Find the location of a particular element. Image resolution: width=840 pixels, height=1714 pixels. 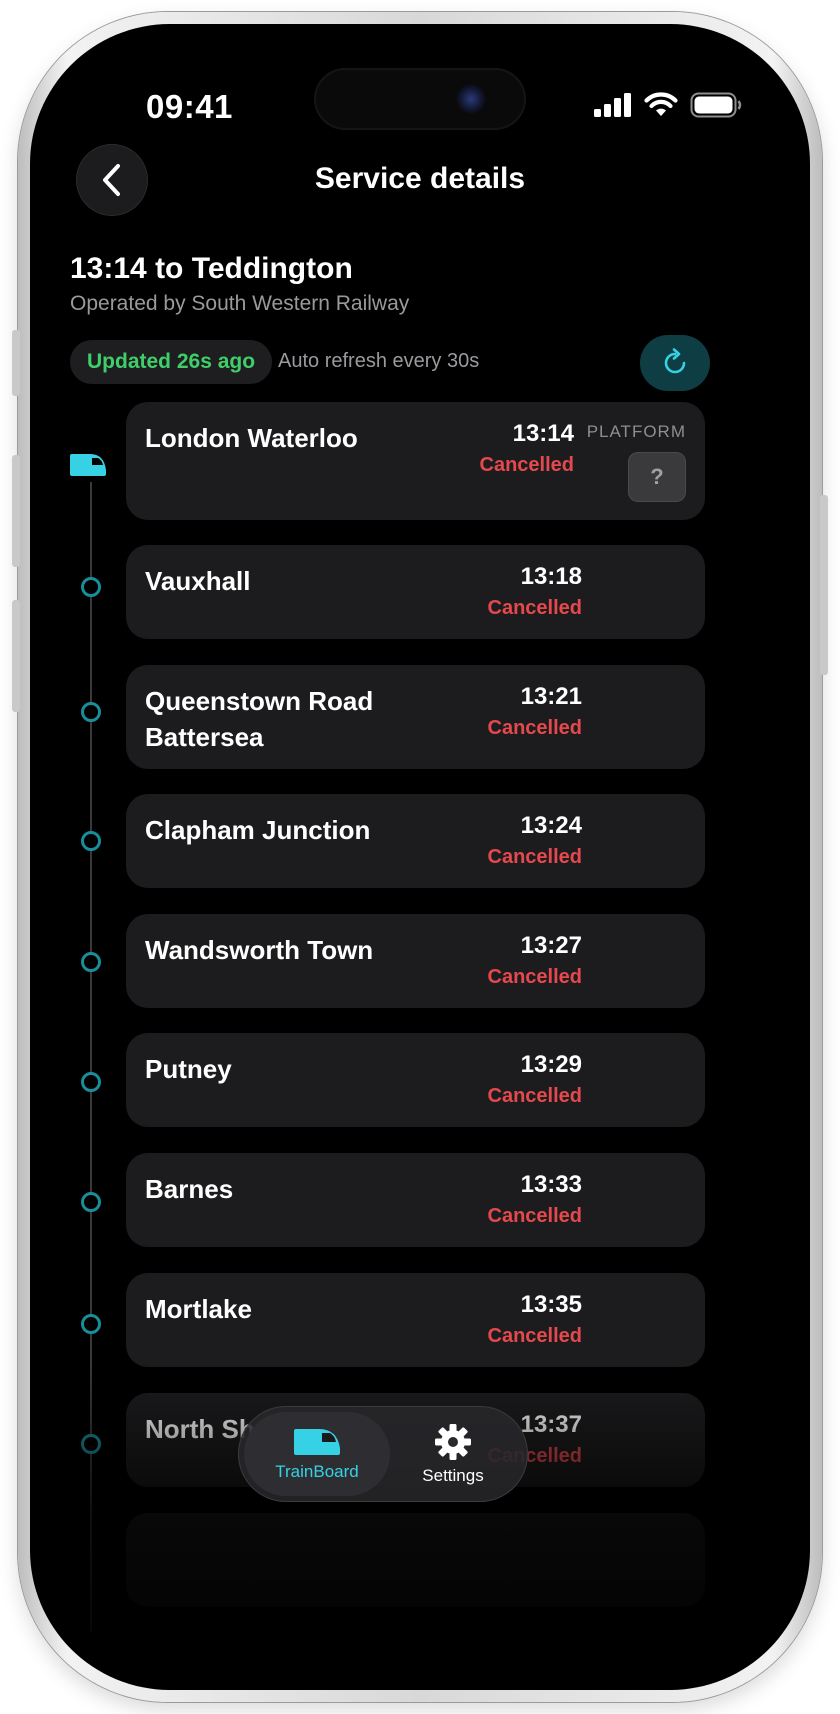

stop-card: Vauxhall 13:18 Cancelled is located at coordinates (415, 592).